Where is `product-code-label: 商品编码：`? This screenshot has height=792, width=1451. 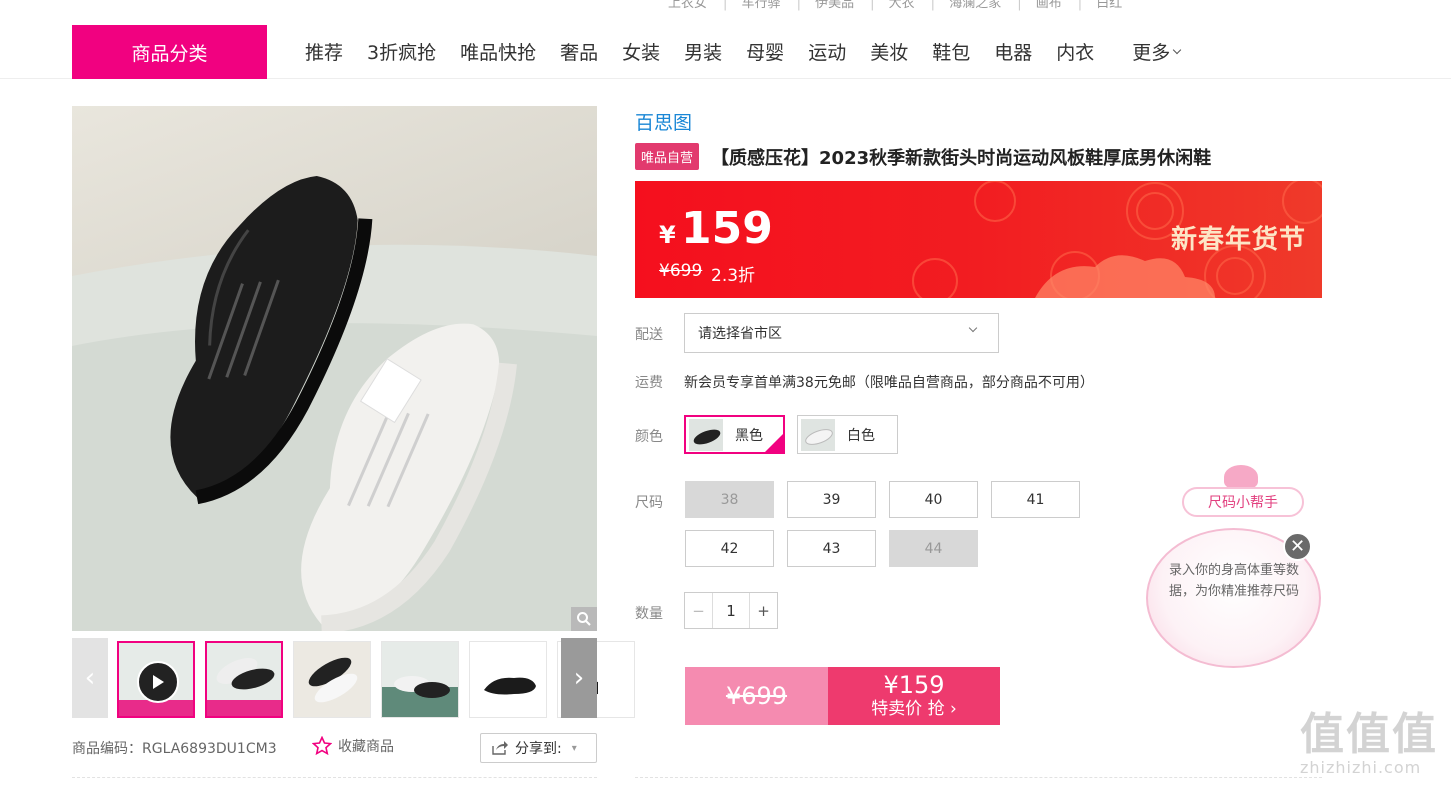 product-code-label: 商品编码： is located at coordinates (107, 749).